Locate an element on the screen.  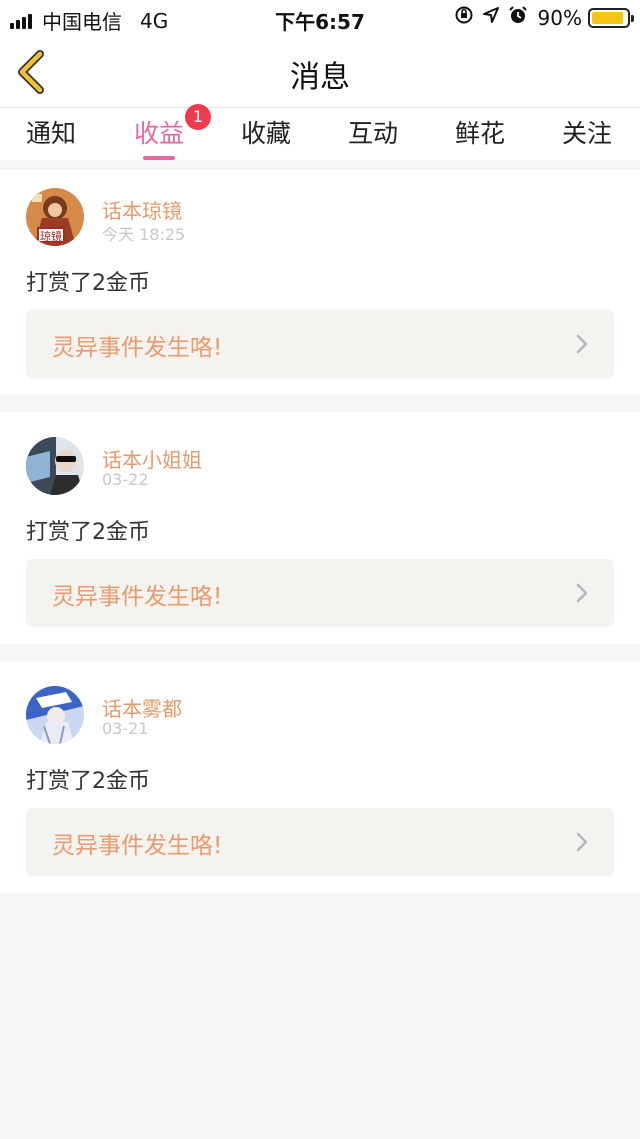
tab-label: 收益 is located at coordinates (158, 133).